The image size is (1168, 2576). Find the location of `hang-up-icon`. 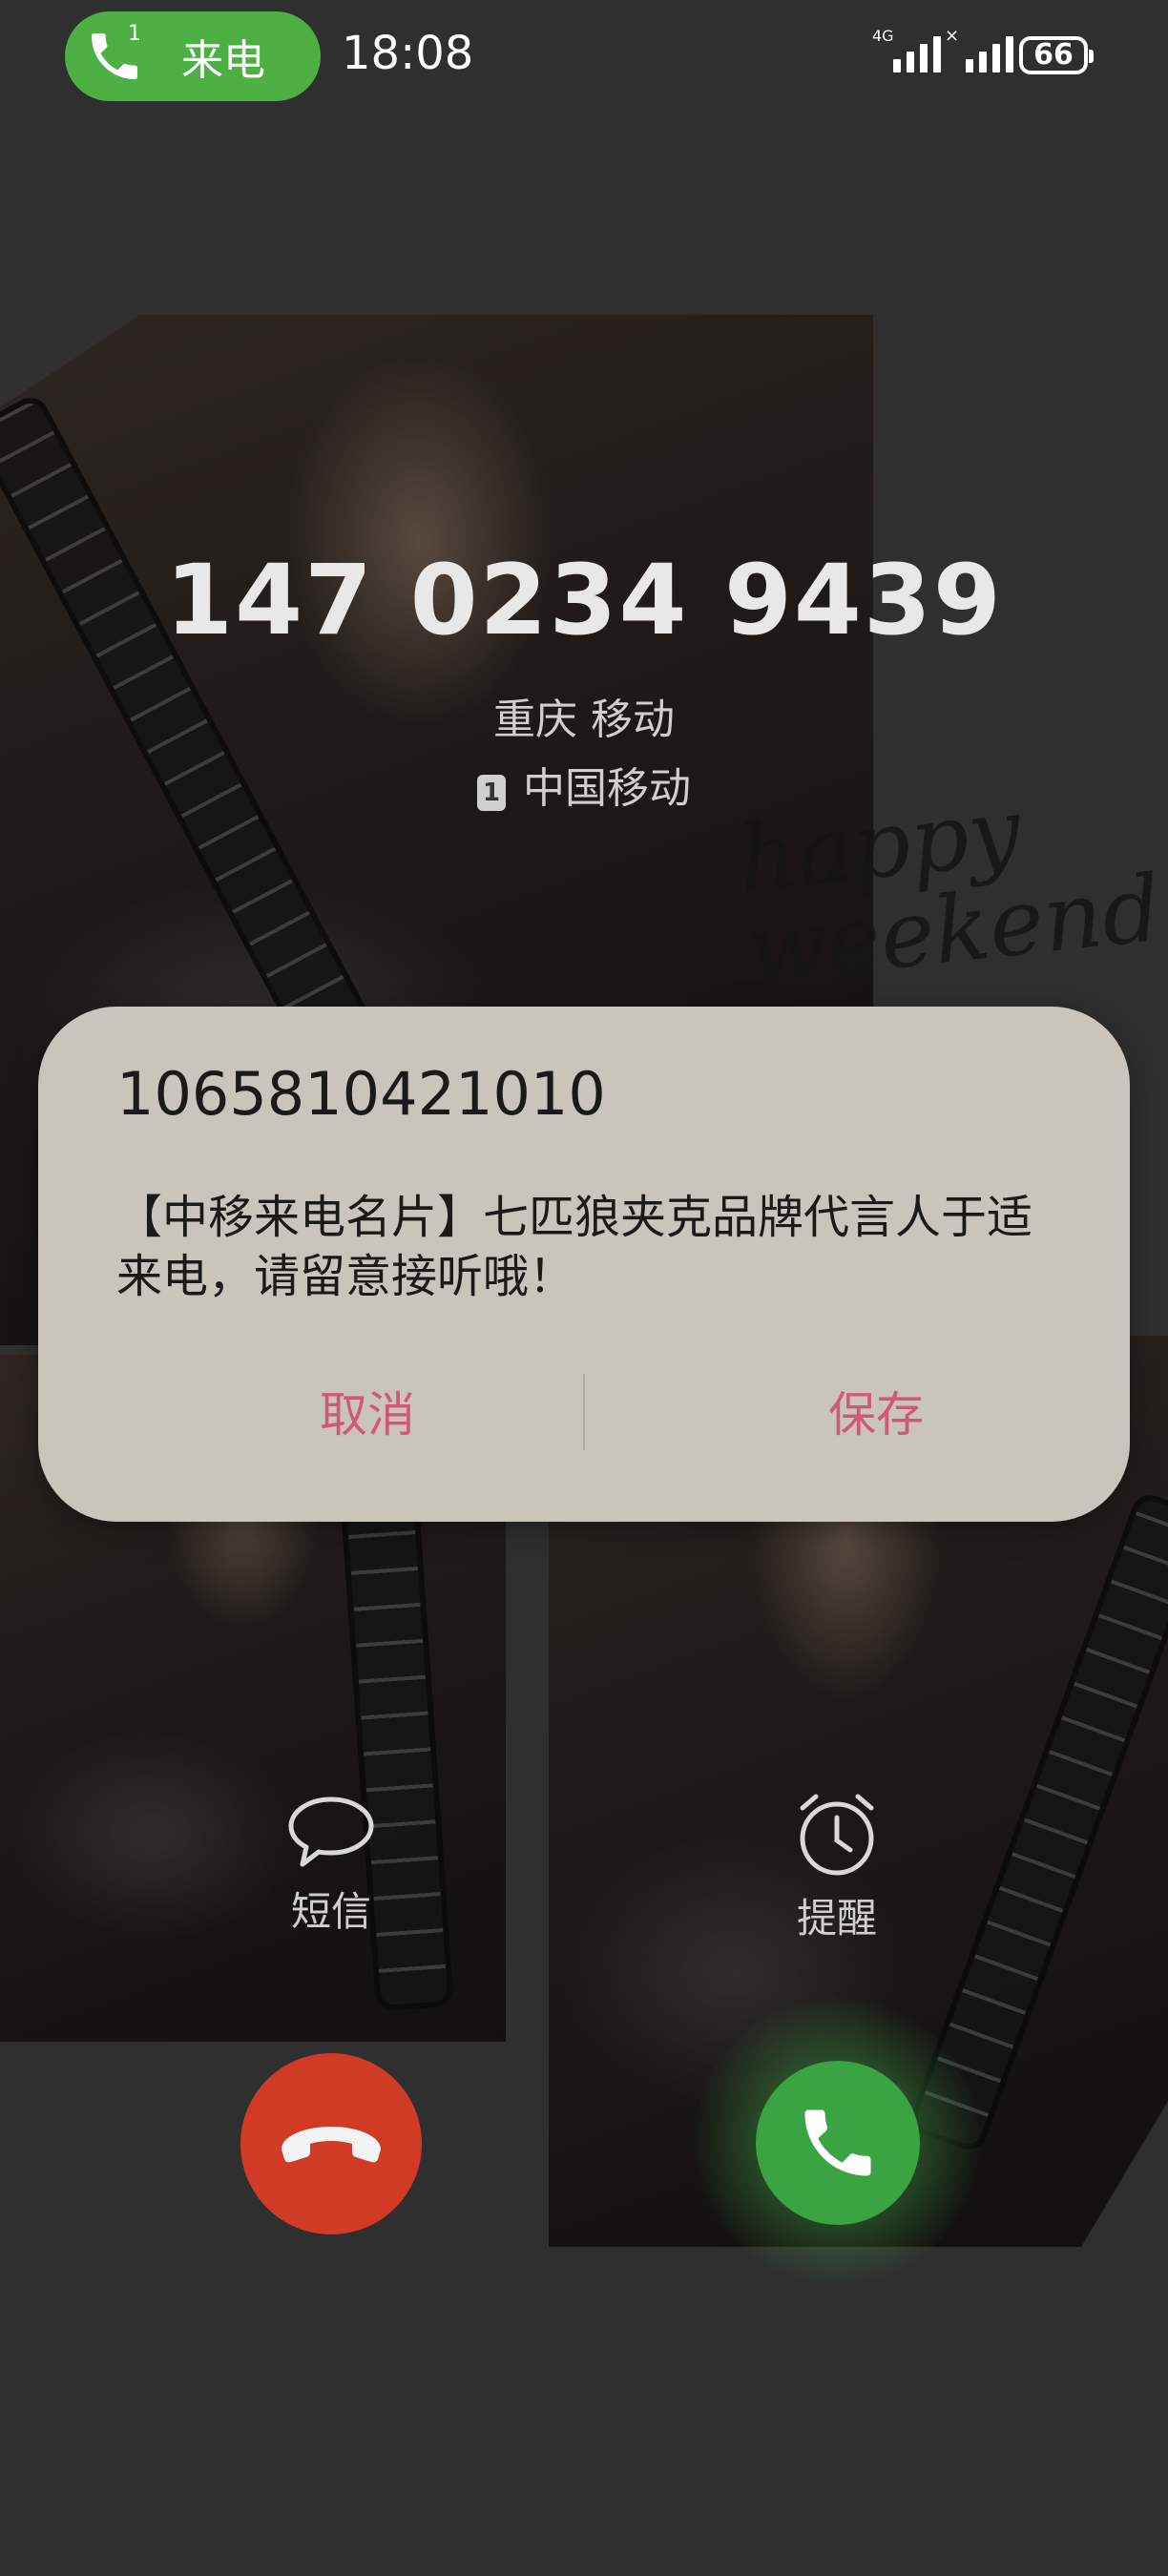

hang-up-icon is located at coordinates (331, 2145).